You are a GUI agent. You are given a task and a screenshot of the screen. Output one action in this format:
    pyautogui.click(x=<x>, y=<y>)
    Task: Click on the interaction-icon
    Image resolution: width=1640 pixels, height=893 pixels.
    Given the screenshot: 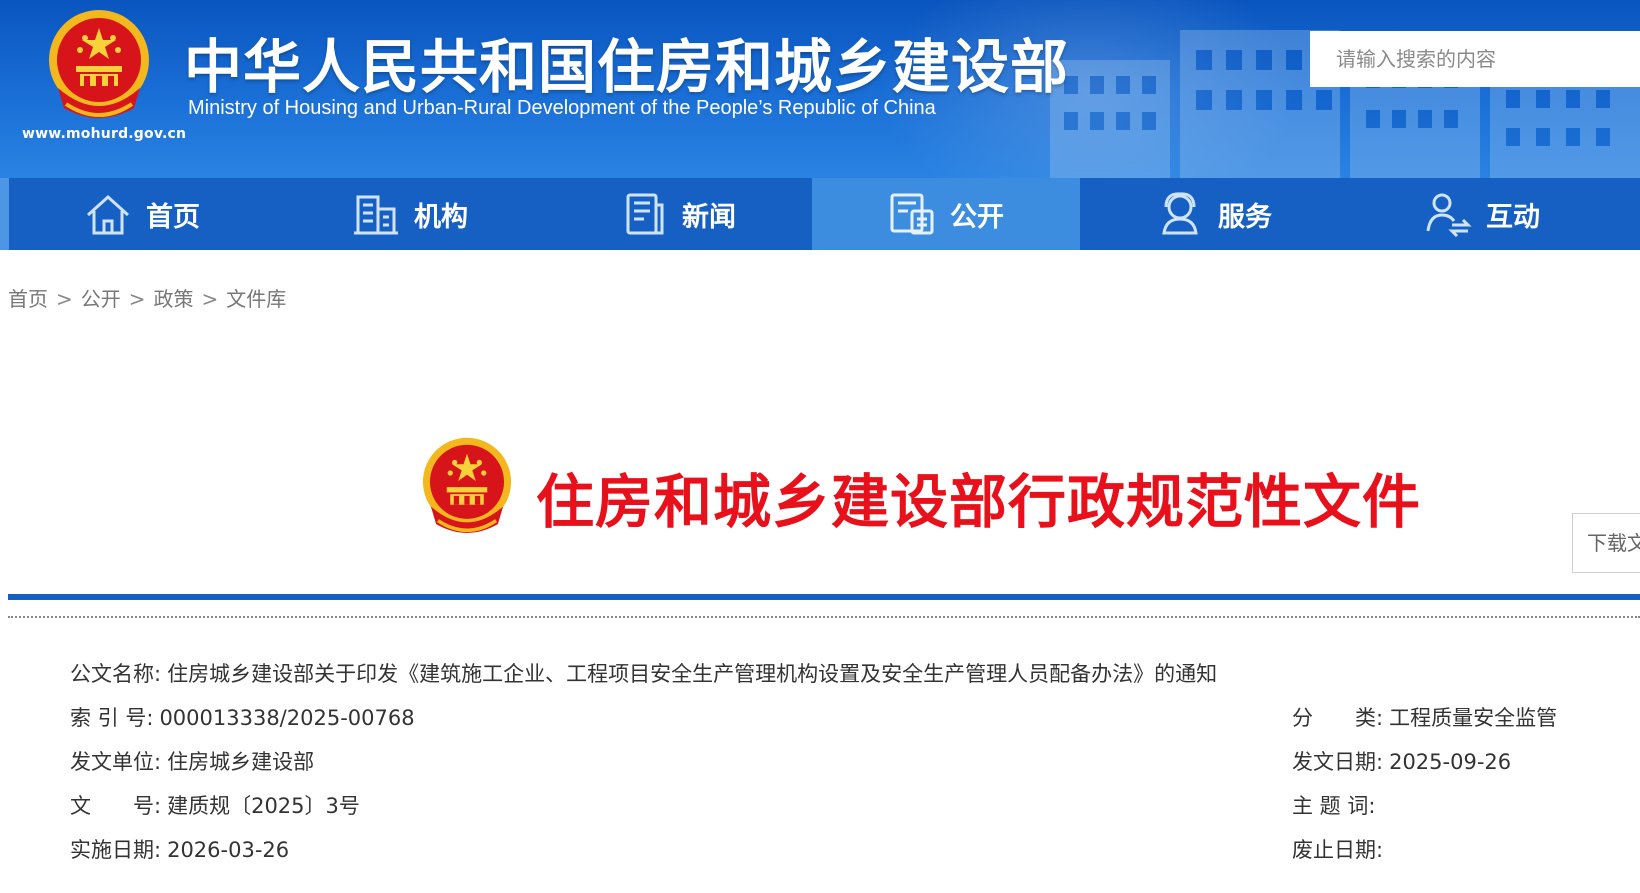 What is the action you would take?
    pyautogui.click(x=1449, y=215)
    